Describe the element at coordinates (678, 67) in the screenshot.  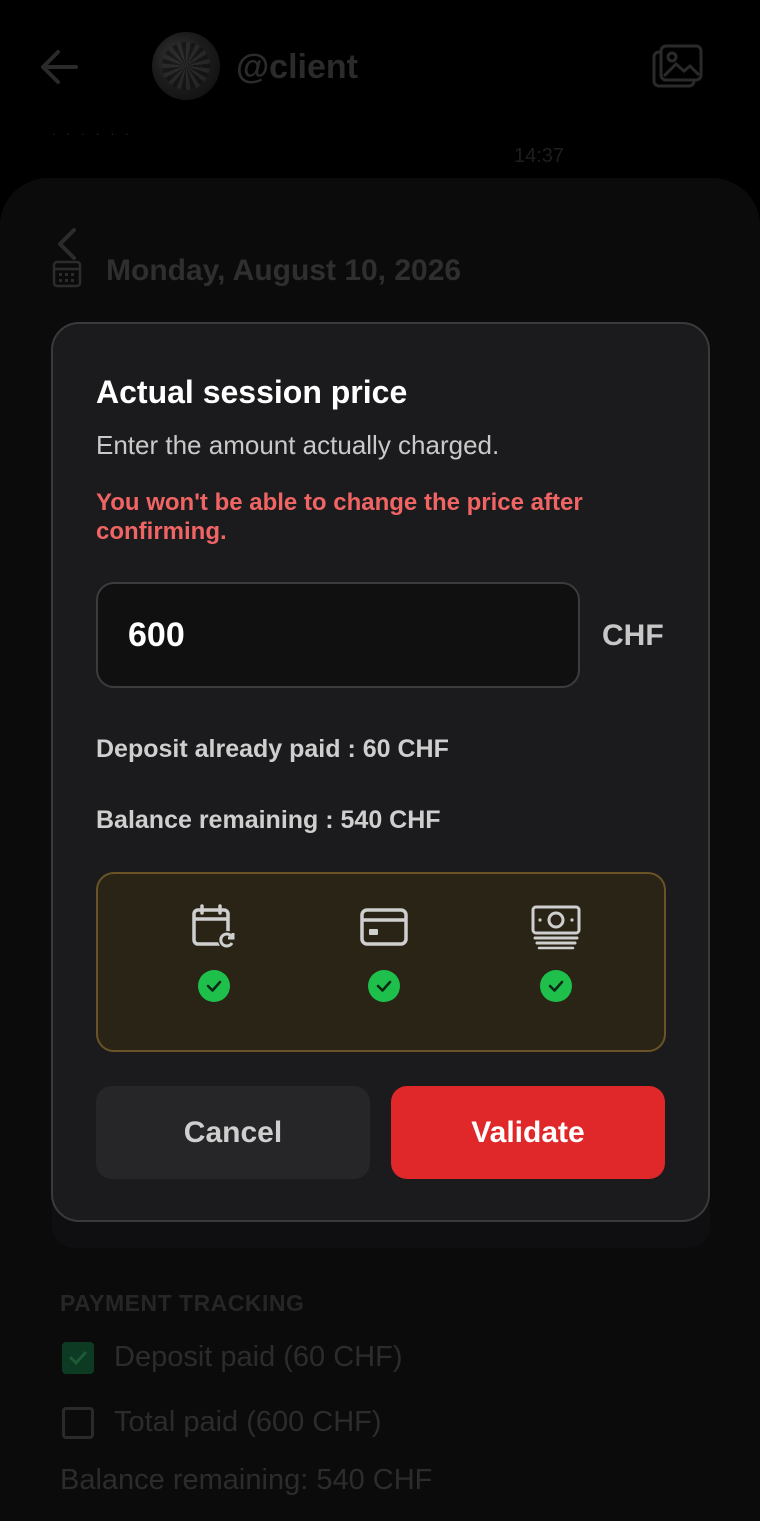
I see `gallery-icon` at that location.